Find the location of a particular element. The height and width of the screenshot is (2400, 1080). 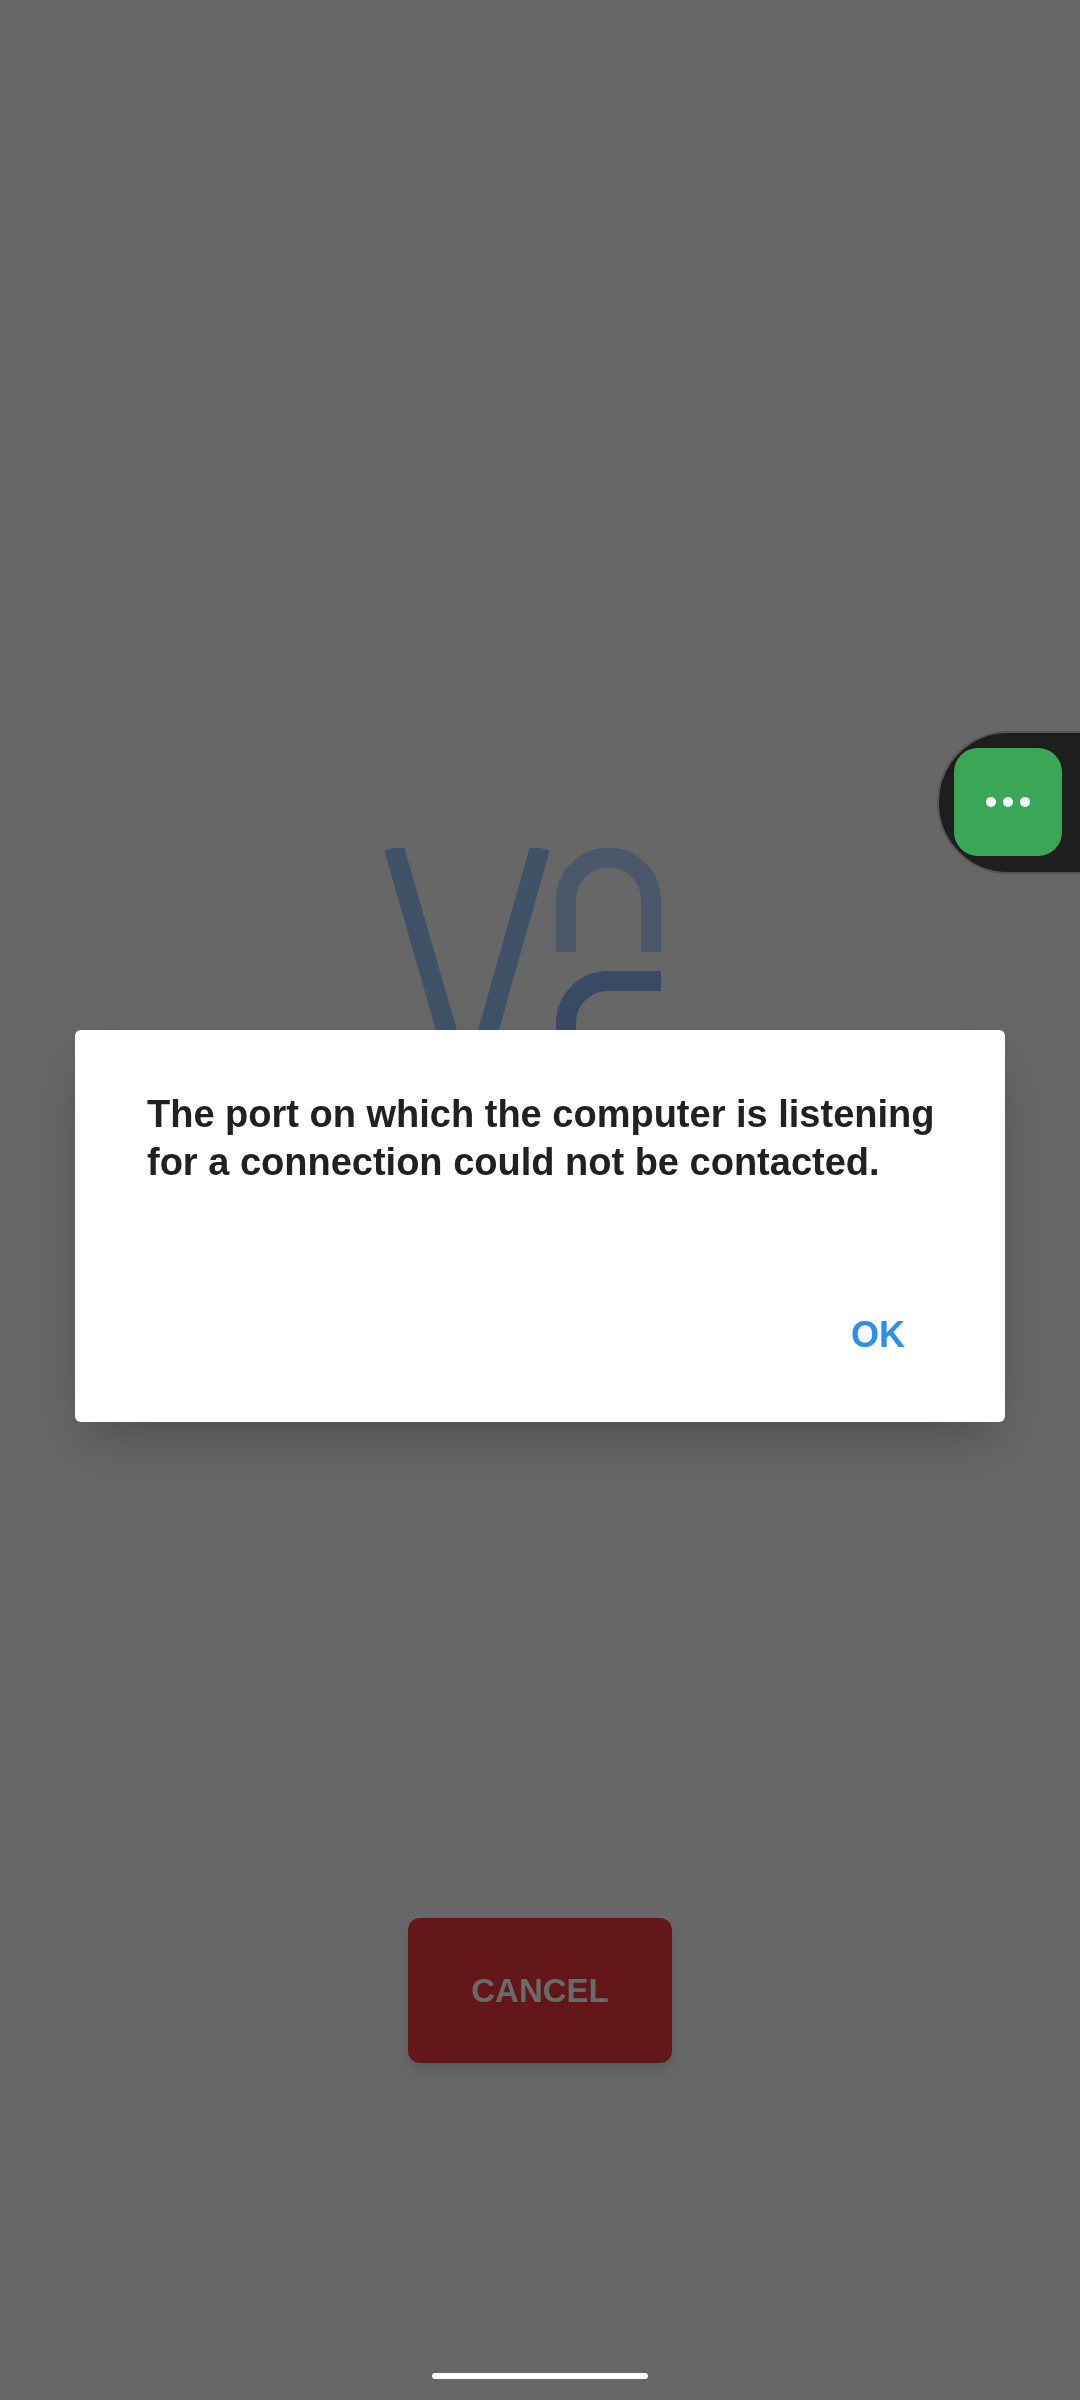

more-icon is located at coordinates (1008, 802).